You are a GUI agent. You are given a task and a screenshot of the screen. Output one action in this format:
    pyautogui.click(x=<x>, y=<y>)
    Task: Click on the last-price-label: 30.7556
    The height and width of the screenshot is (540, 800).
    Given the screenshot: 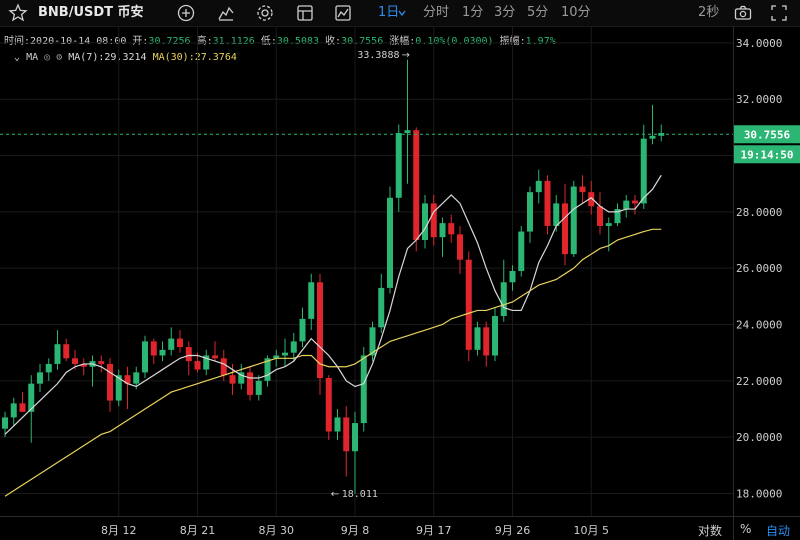 What is the action you would take?
    pyautogui.click(x=767, y=134)
    